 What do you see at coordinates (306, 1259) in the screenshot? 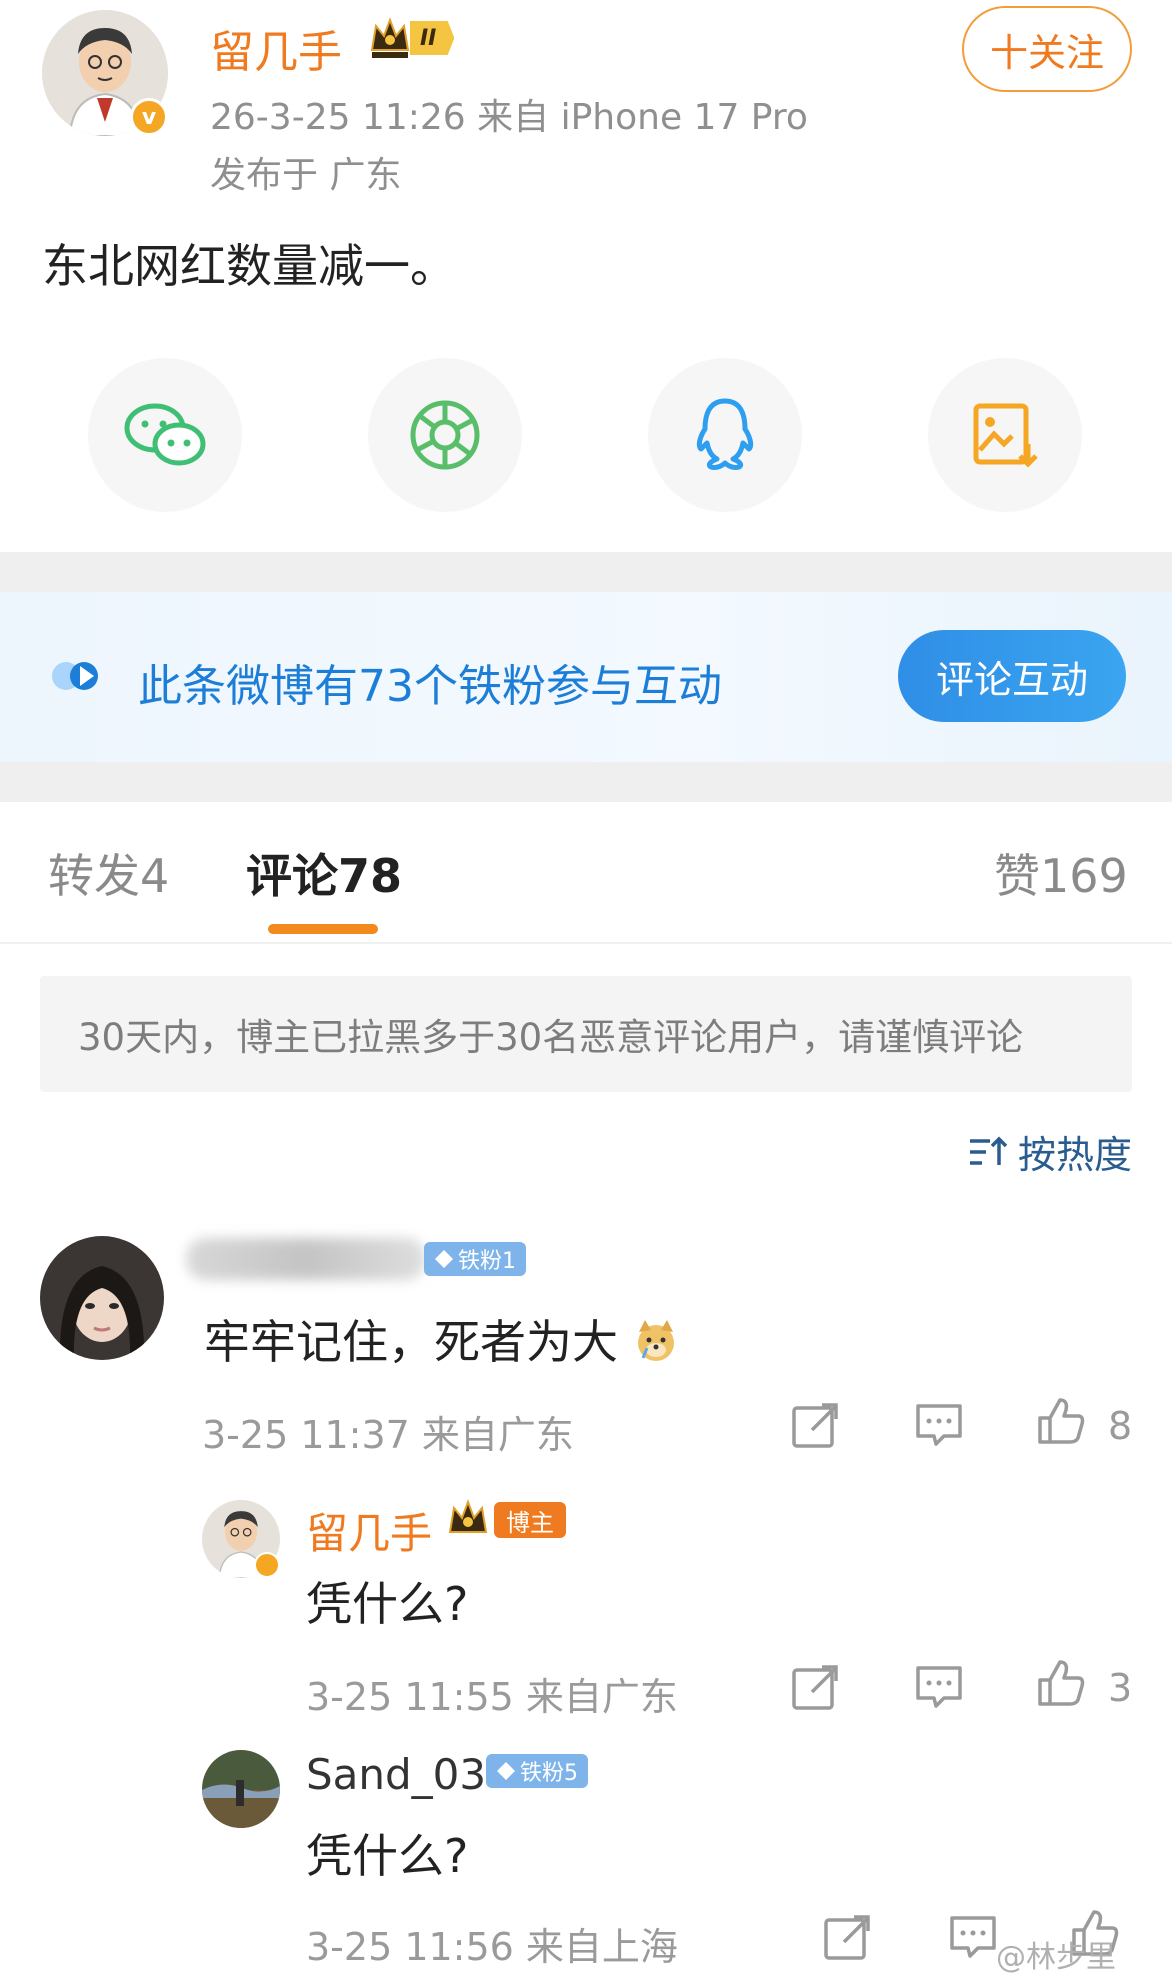
I see `commenter-name-blurred` at bounding box center [306, 1259].